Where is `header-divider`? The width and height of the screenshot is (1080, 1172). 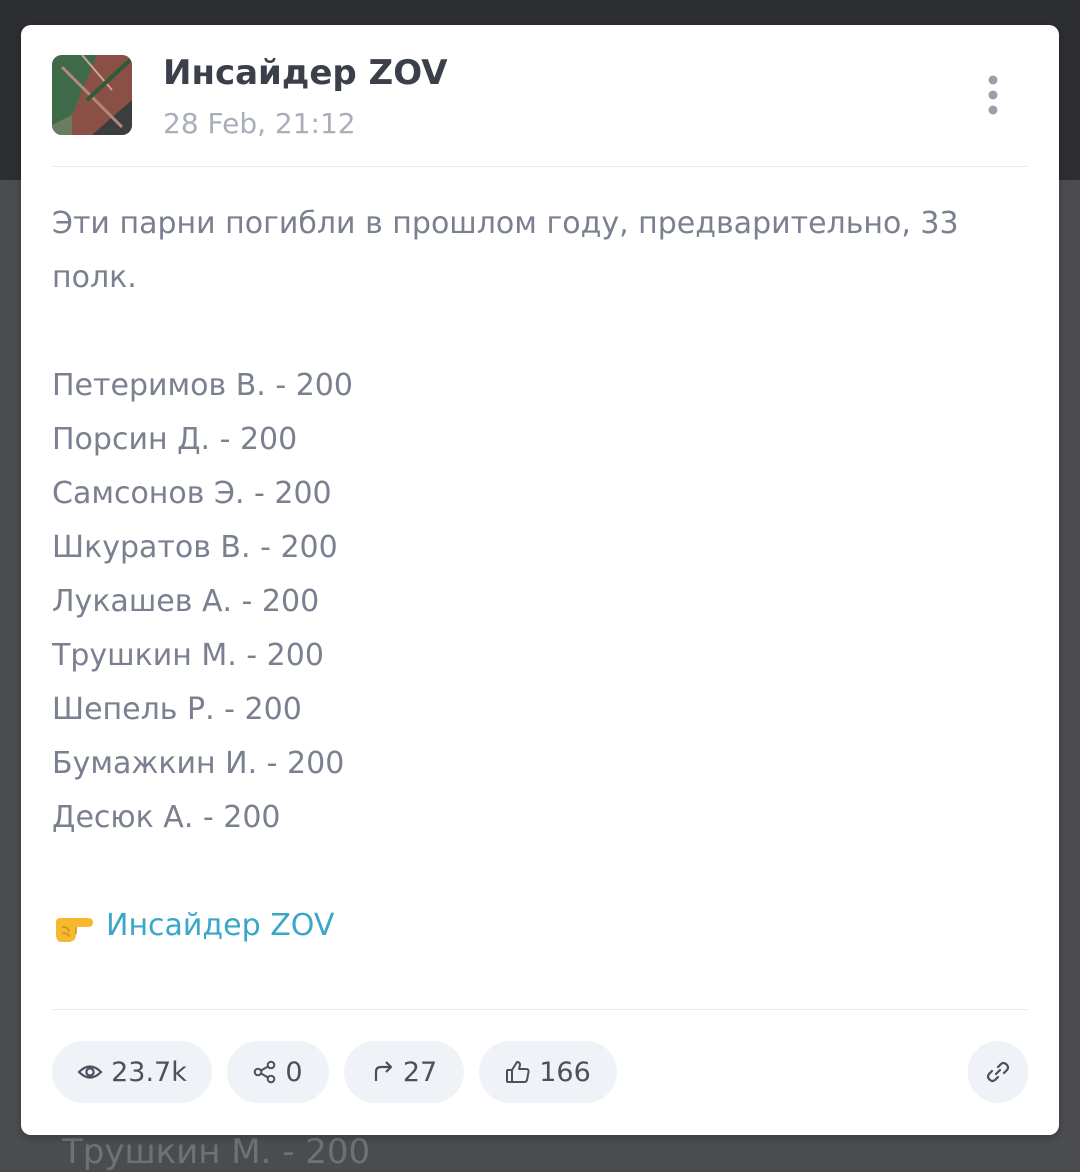
header-divider is located at coordinates (540, 166).